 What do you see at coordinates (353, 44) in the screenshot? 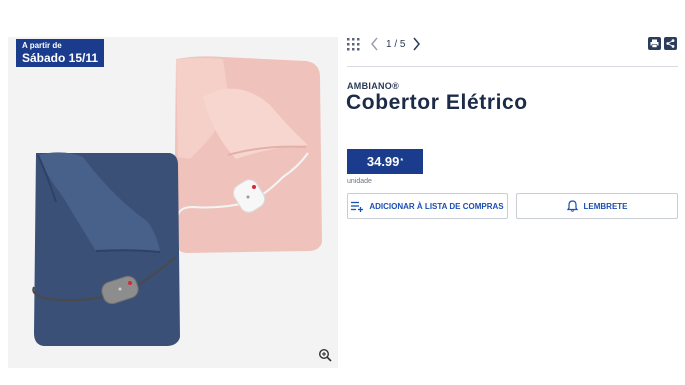
I see `grid-icon` at bounding box center [353, 44].